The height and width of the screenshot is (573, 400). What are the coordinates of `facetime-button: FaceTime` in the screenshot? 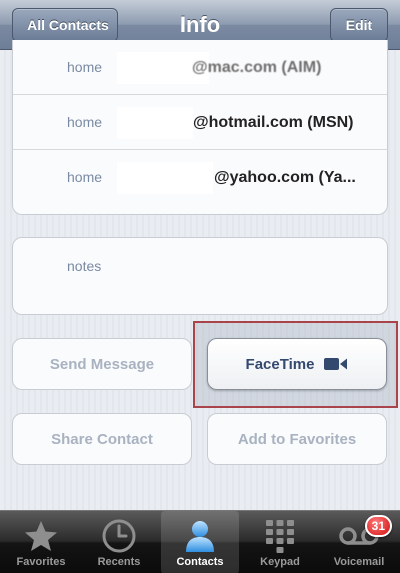 It's located at (297, 364).